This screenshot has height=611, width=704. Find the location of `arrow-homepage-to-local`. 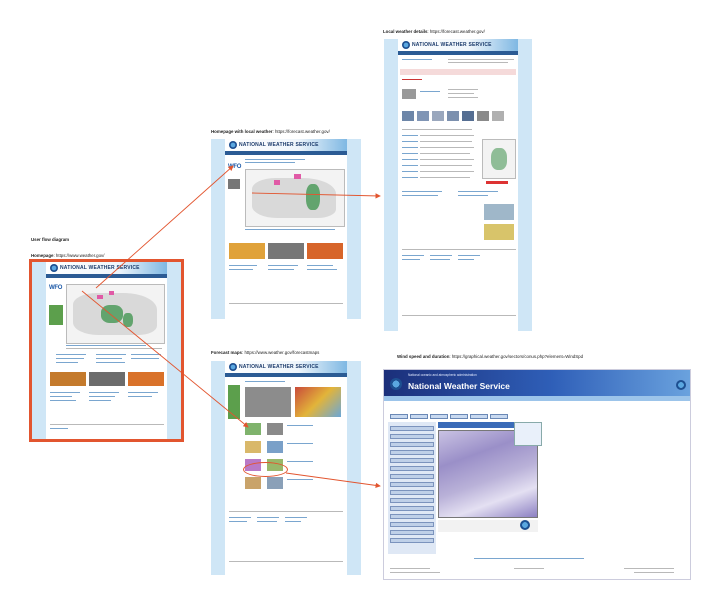

arrow-homepage-to-local is located at coordinates (164, 227).